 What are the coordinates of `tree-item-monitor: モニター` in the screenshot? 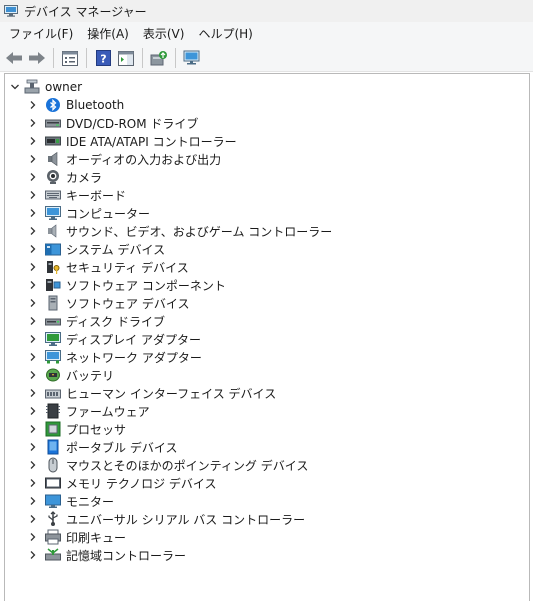 It's located at (71, 501).